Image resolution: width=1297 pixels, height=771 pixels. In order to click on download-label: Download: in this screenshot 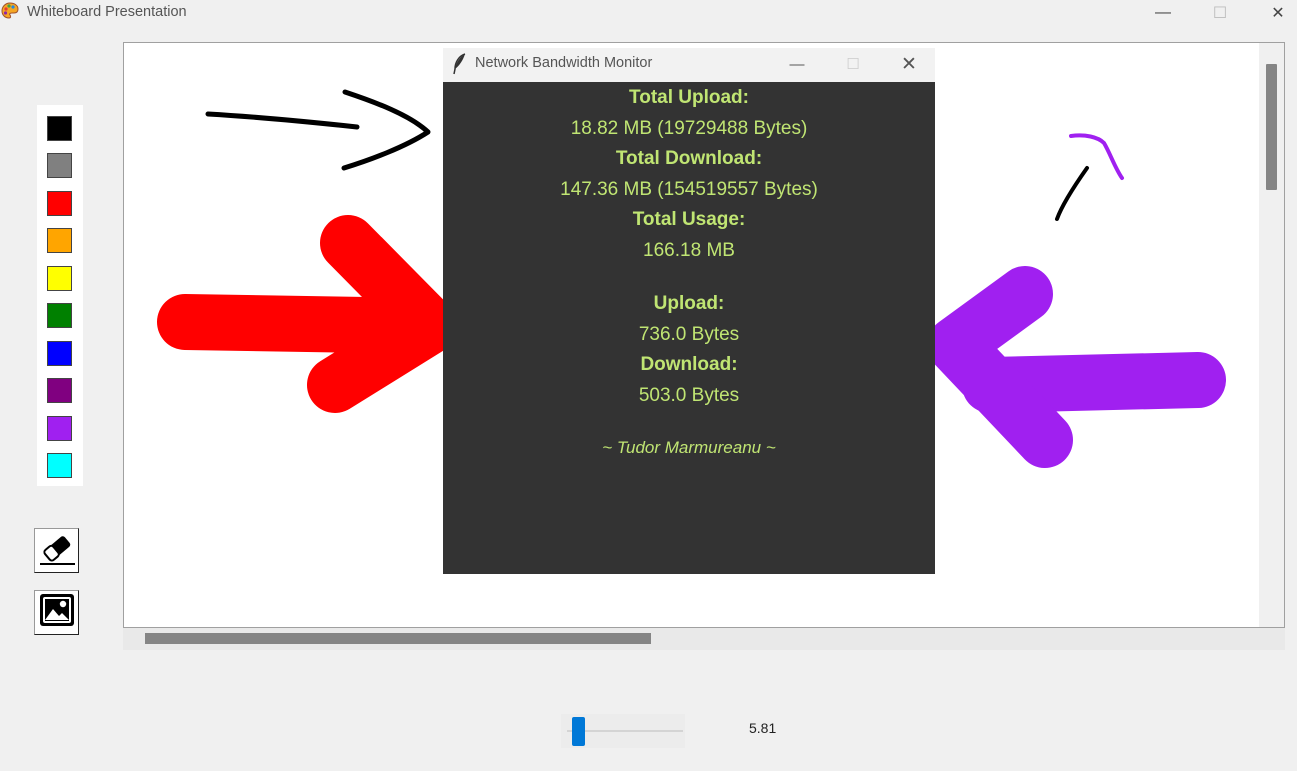, I will do `click(689, 364)`.